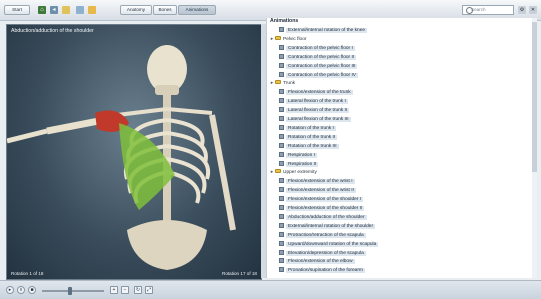 The height and width of the screenshot is (299, 541). I want to click on tree-item: Flexion/extension of the shoulder I, so click(321, 200).